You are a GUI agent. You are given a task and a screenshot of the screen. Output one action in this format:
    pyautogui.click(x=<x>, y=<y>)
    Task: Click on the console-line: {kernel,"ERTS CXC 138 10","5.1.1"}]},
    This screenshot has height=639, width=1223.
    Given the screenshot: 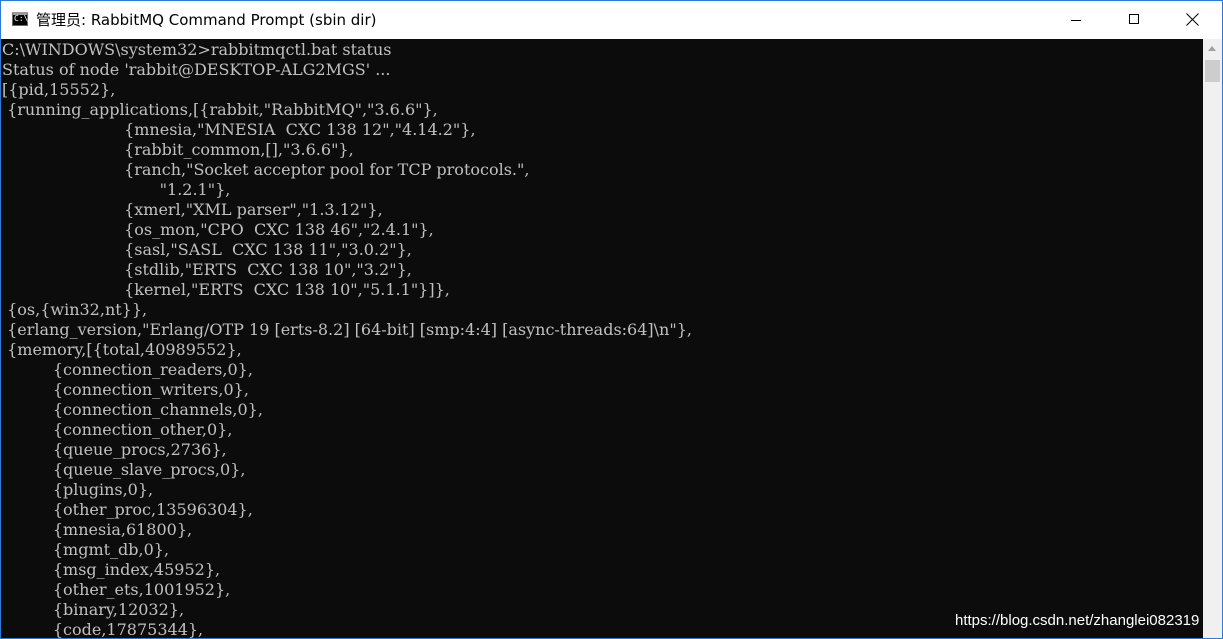 What is the action you would take?
    pyautogui.click(x=226, y=289)
    